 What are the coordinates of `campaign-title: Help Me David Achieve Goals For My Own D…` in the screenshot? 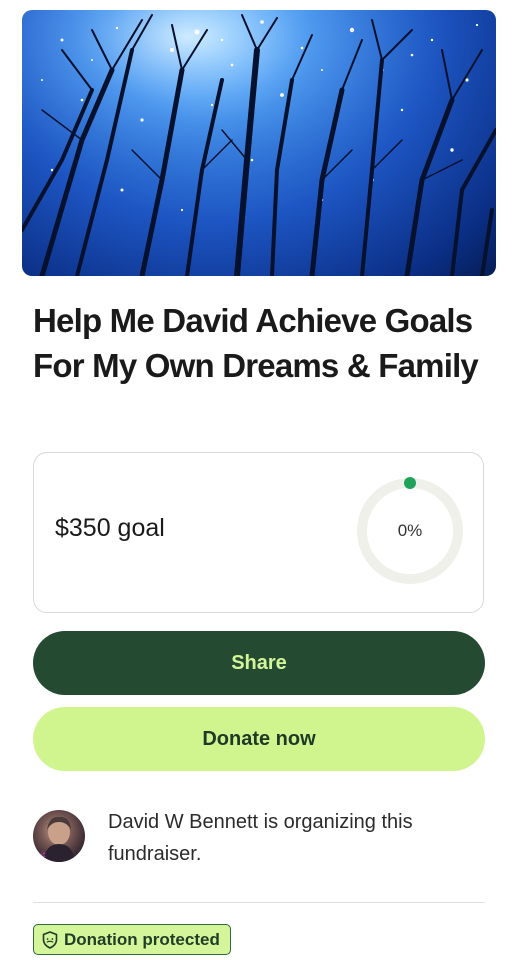 It's located at (256, 343).